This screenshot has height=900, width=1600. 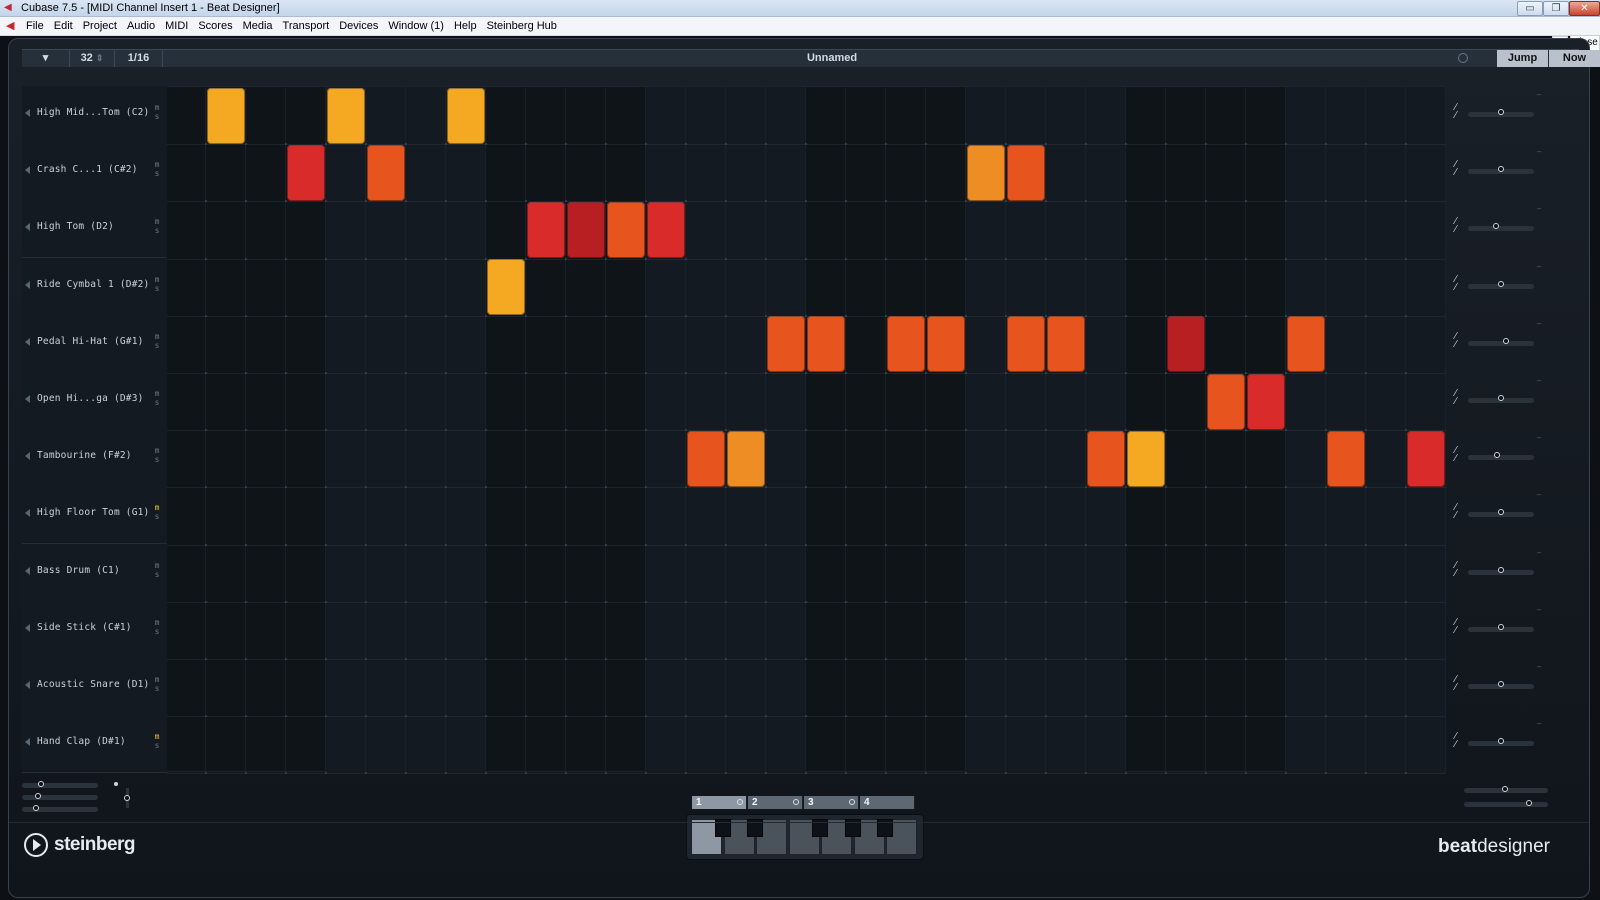 I want to click on lane-header: Crash C...1 (C#2) m s, so click(x=94, y=172).